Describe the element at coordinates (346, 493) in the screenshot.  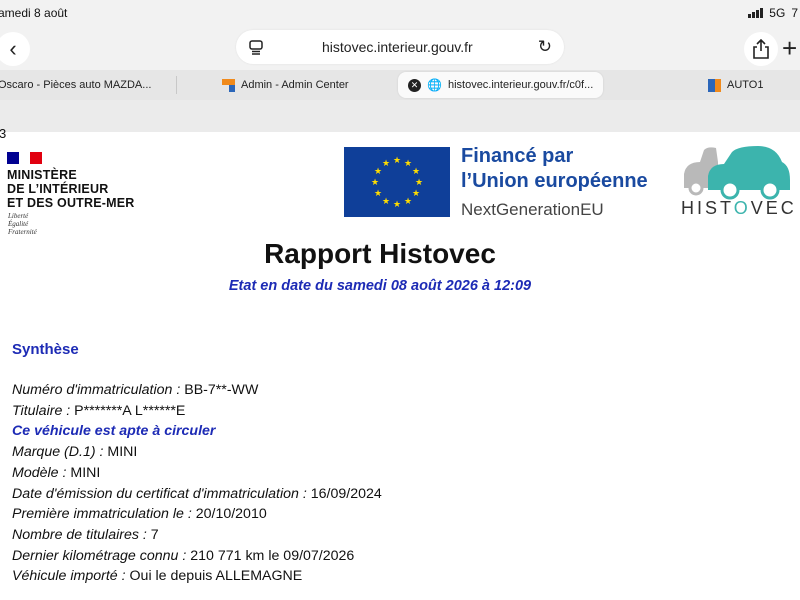
I see `field-value: 16/09/2024` at that location.